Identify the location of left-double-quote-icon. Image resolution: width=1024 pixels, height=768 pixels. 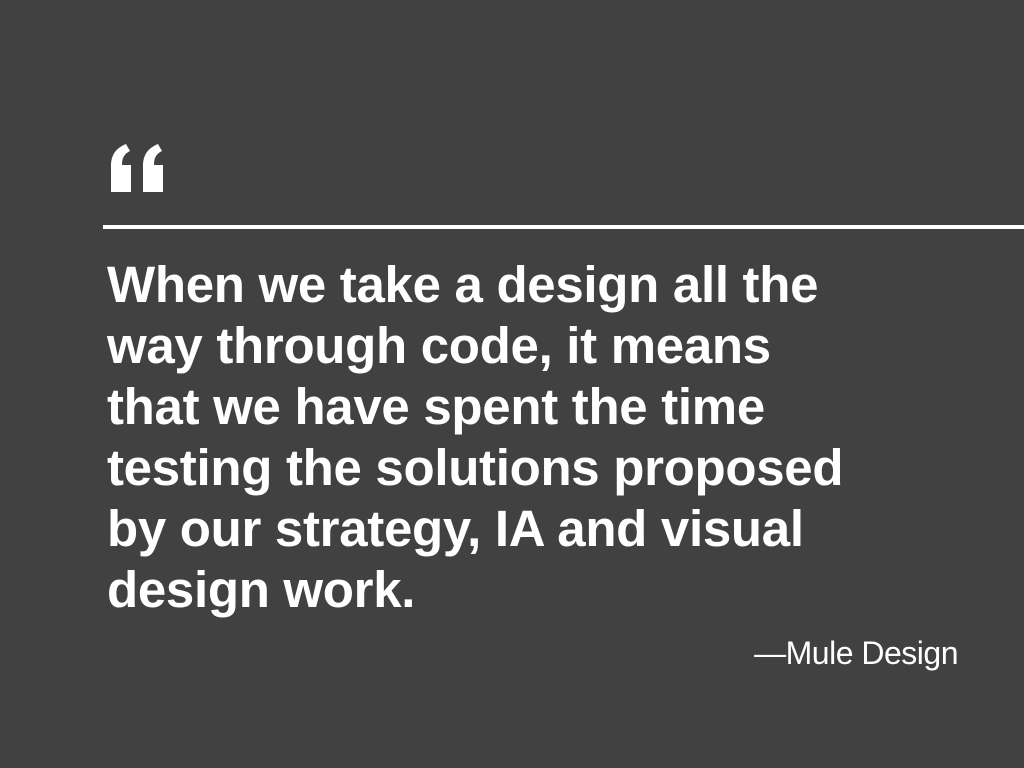
(142, 162).